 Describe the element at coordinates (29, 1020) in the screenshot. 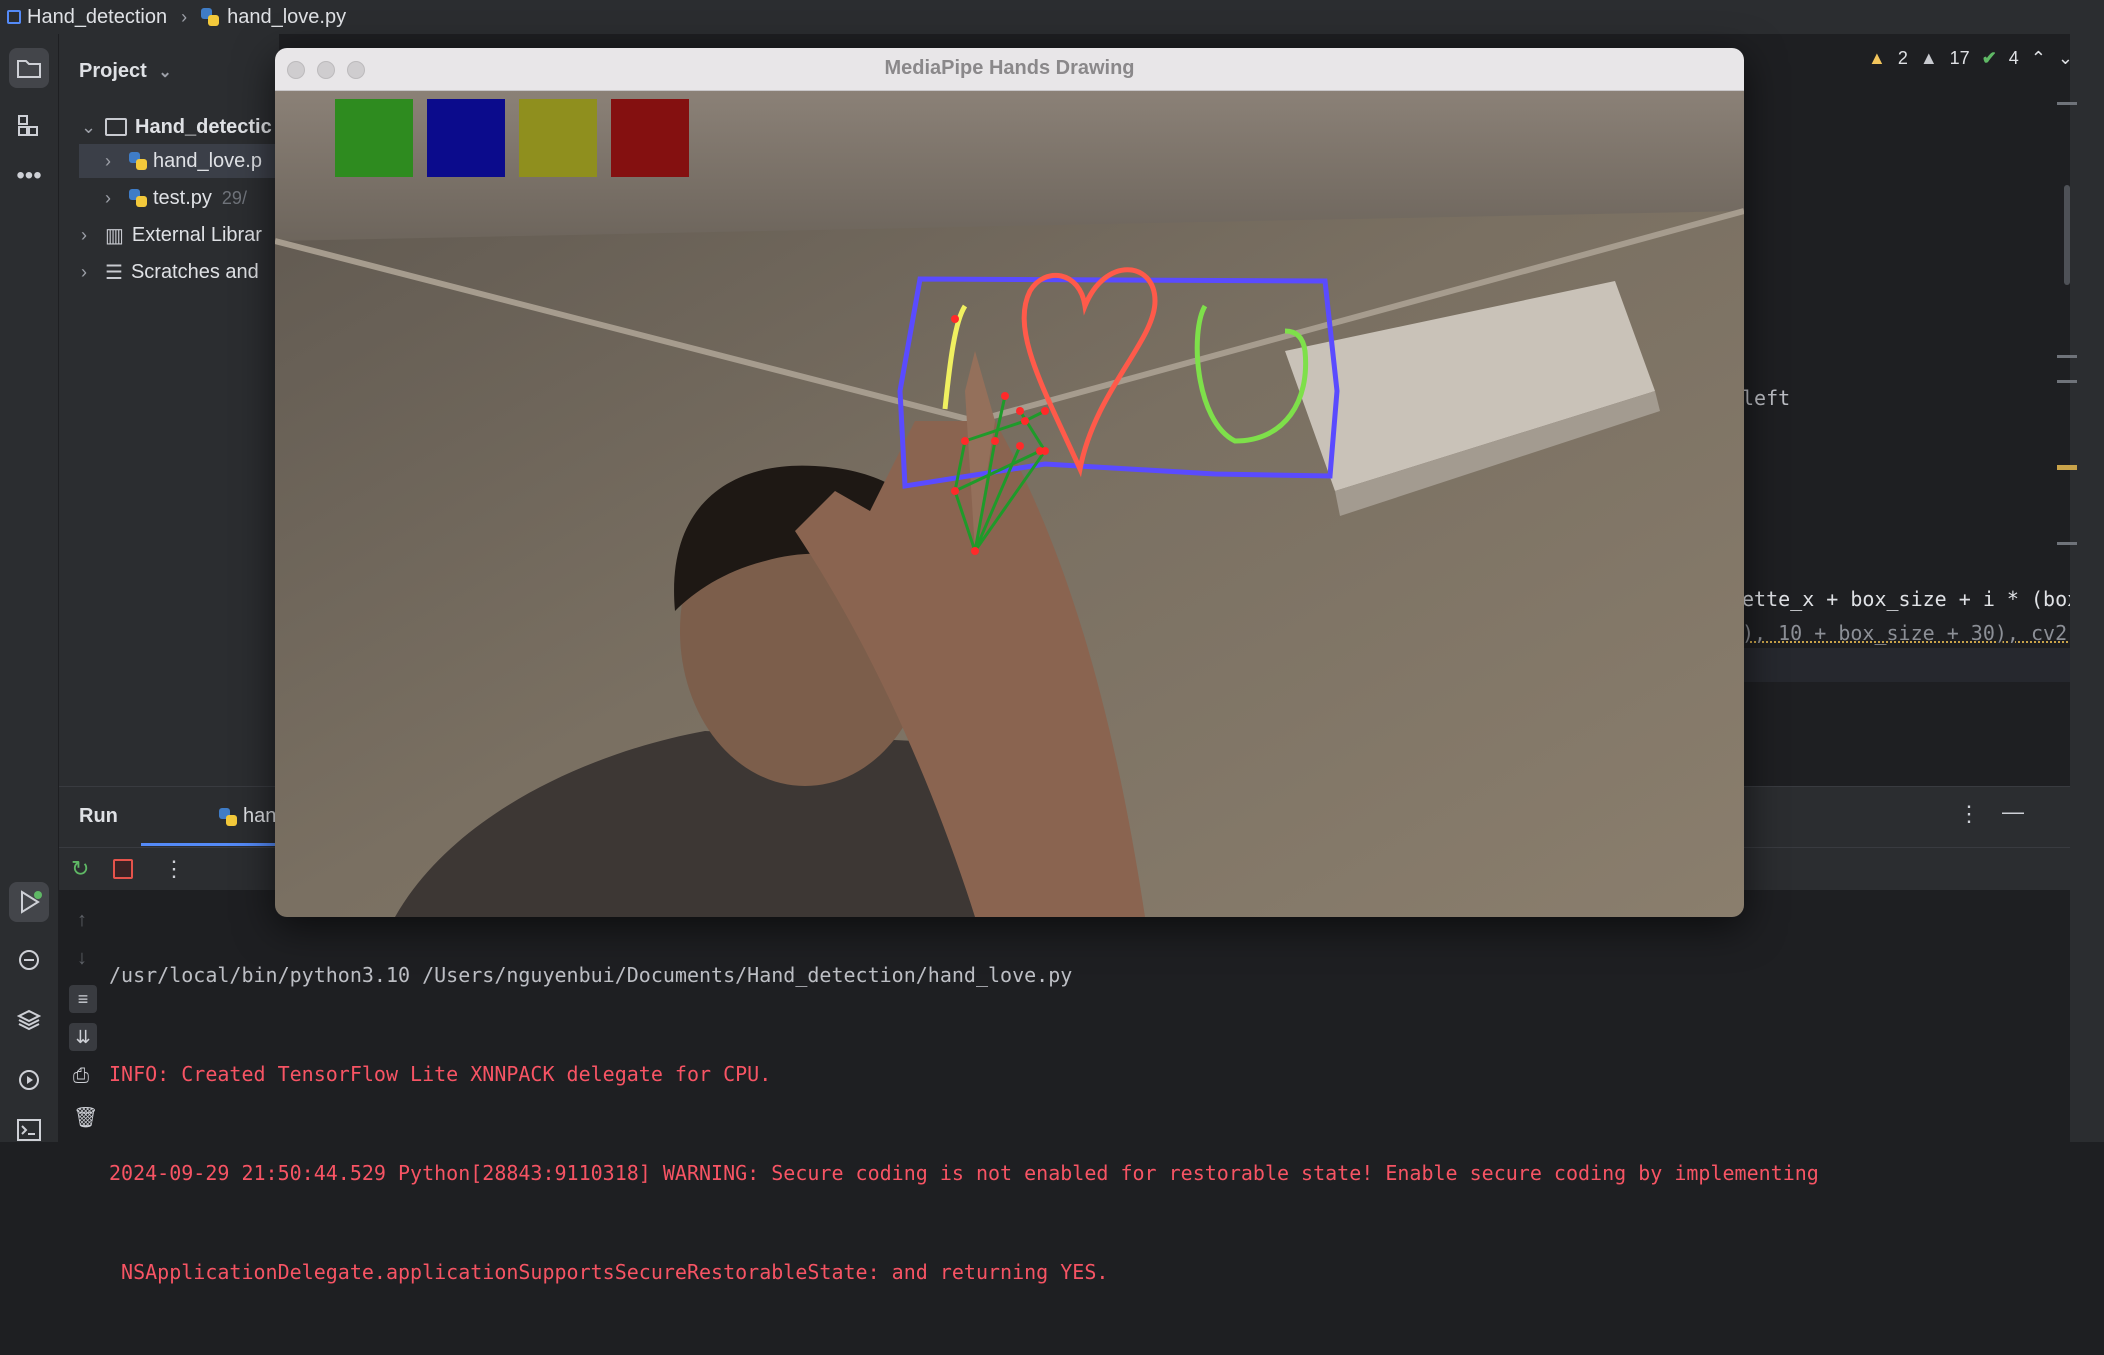

I see `layers-icon` at that location.